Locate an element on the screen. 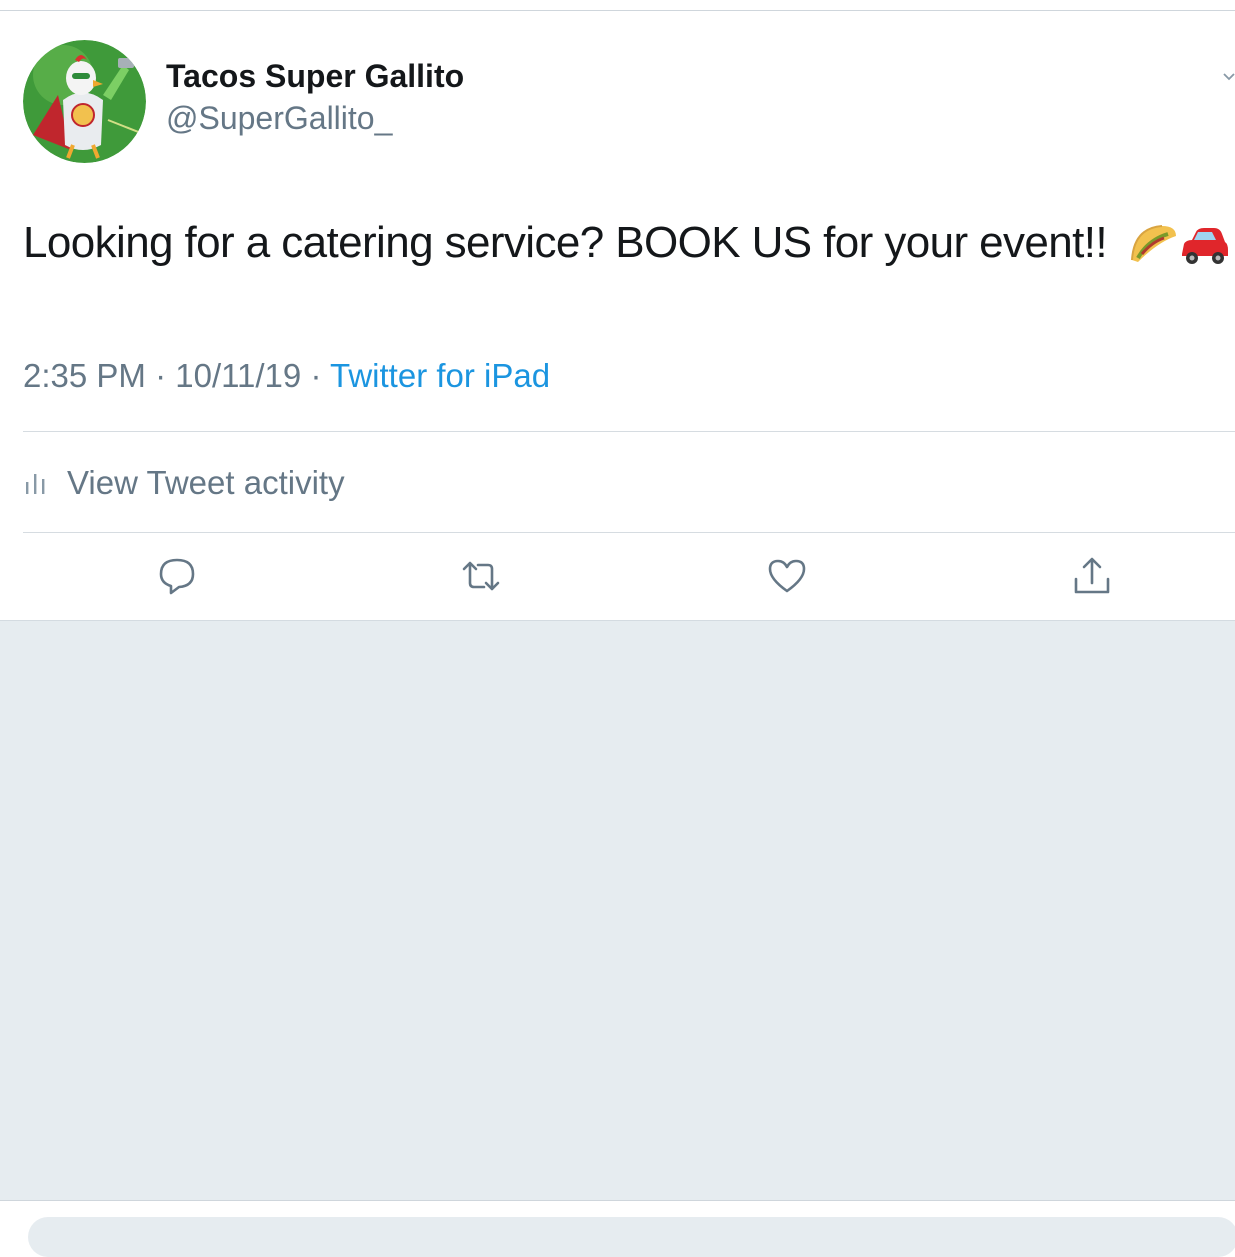 This screenshot has height=1257, width=1235. reply-input is located at coordinates (631, 1237).